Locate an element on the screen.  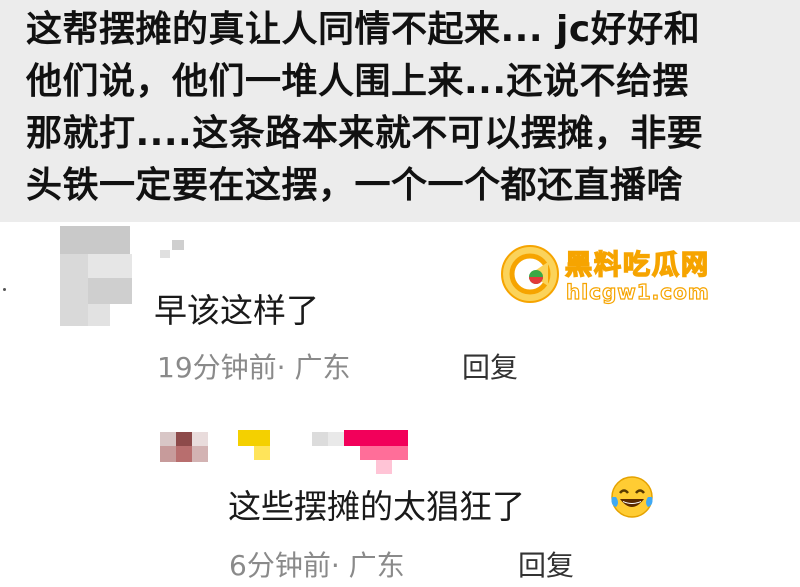
comment-text-2: 这些摆摊的太猖狂了 is located at coordinates (376, 506).